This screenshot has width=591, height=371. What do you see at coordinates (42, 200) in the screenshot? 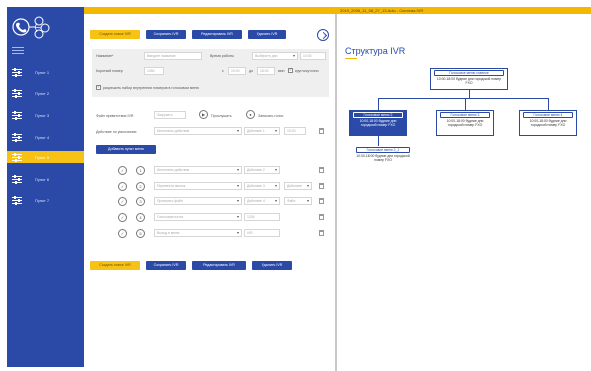
I see `sidebar-item-label: Пункт 7` at bounding box center [42, 200].